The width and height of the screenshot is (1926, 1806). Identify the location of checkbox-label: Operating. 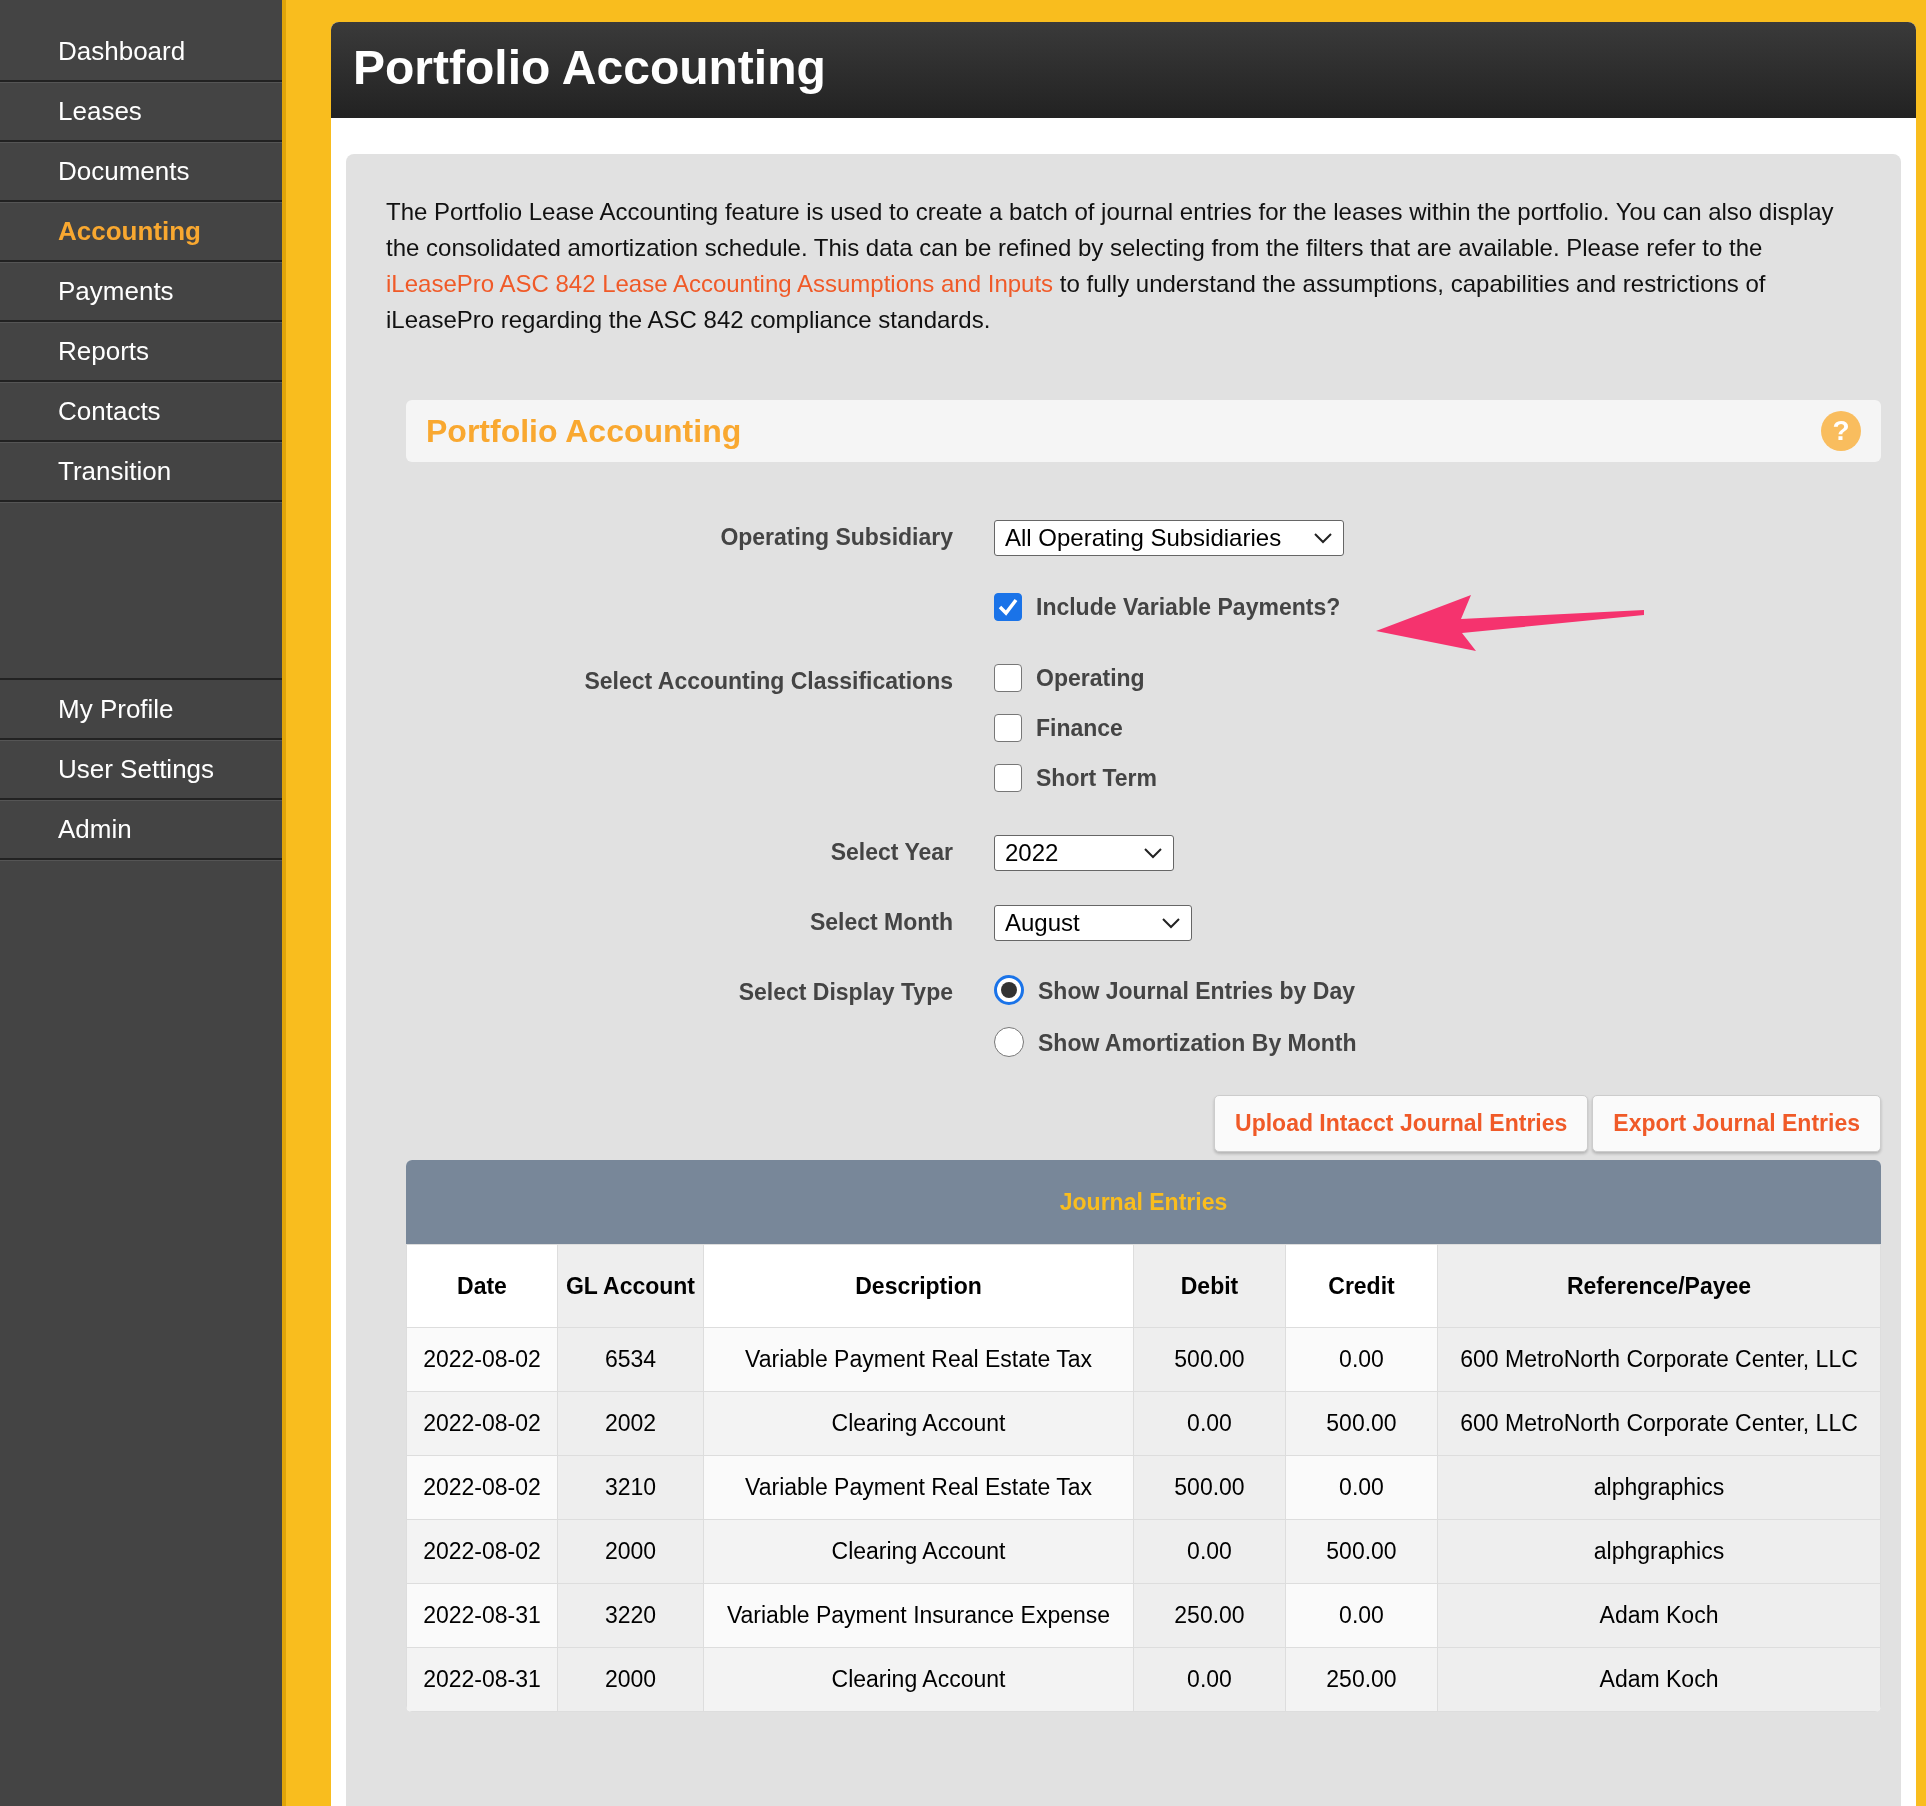
(1090, 678).